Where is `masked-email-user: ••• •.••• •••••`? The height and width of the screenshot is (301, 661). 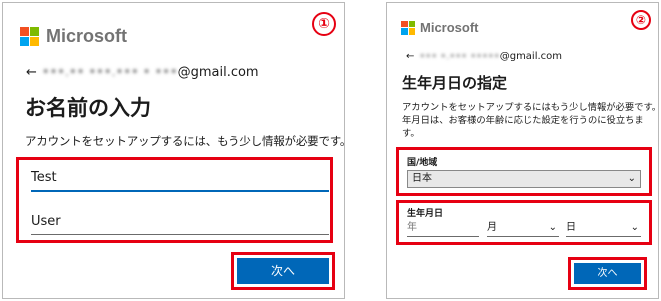 masked-email-user: ••• •.••• ••••• is located at coordinates (459, 56).